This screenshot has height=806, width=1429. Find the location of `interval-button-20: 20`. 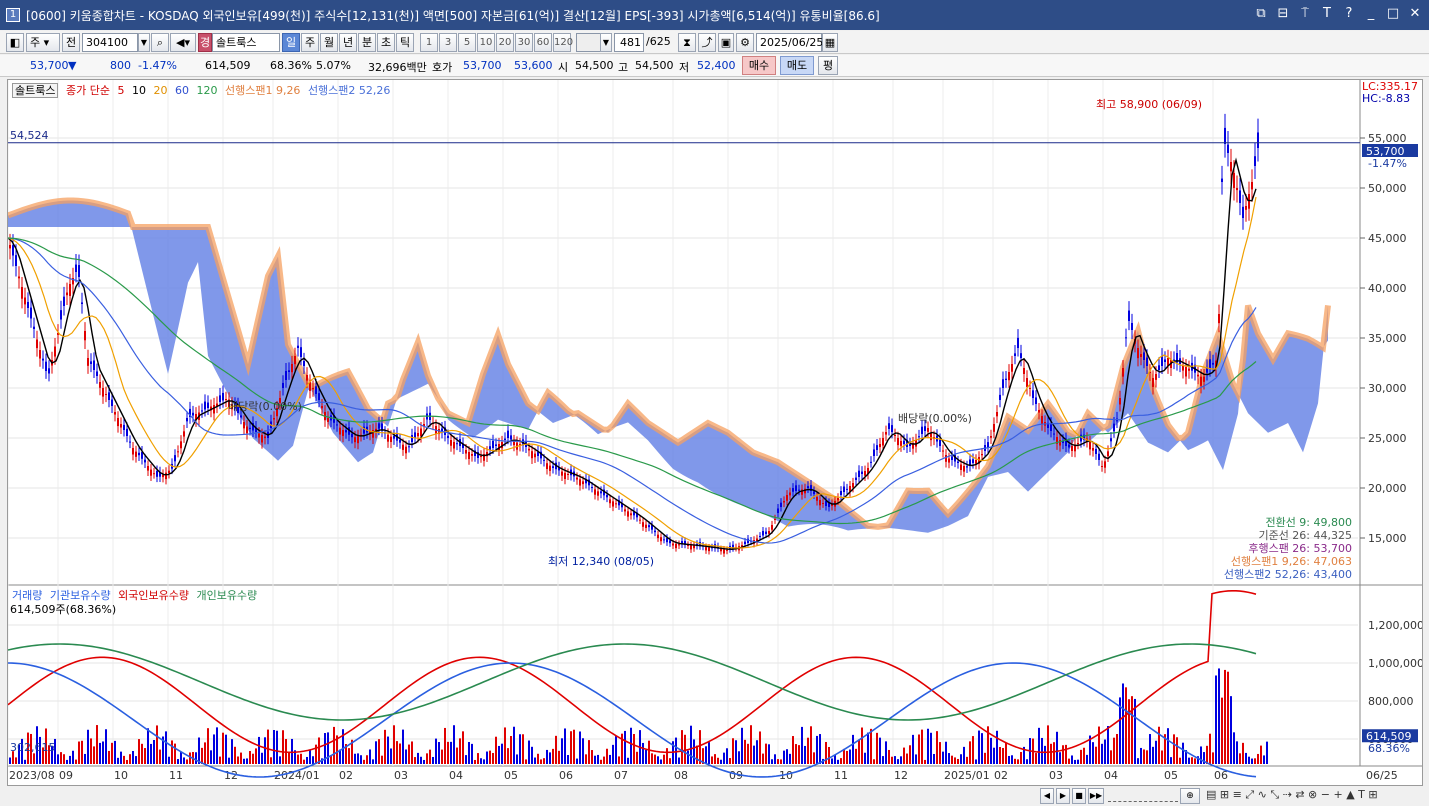

interval-button-20: 20 is located at coordinates (505, 42).